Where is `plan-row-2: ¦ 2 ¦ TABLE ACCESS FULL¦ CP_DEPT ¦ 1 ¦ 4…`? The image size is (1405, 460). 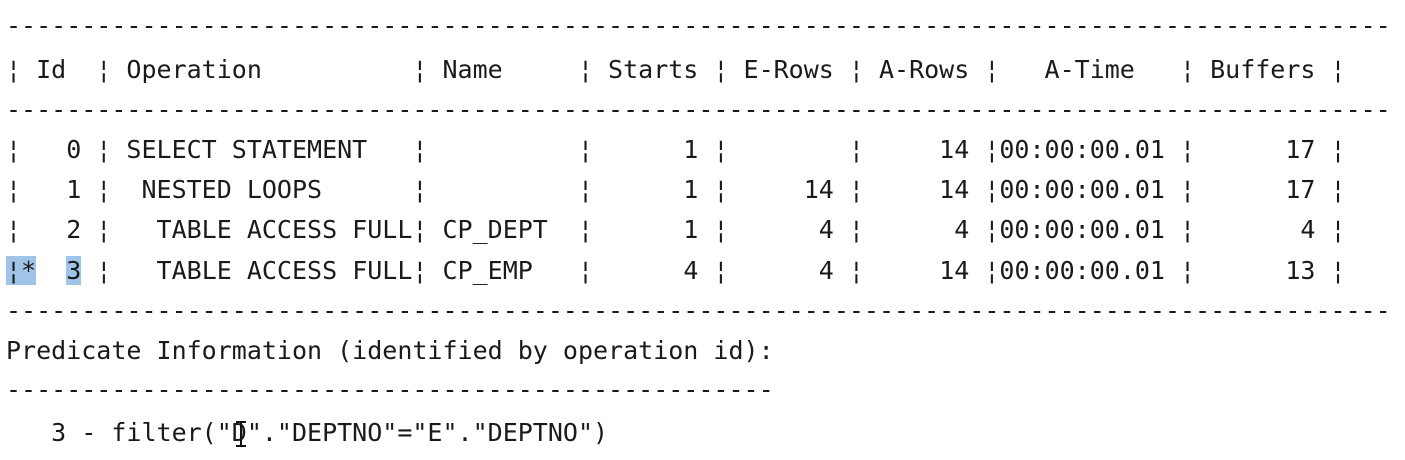
plan-row-2: ¦ 2 ¦ TABLE ACCESS FULL¦ CP_DEPT ¦ 1 ¦ 4… is located at coordinates (676, 229).